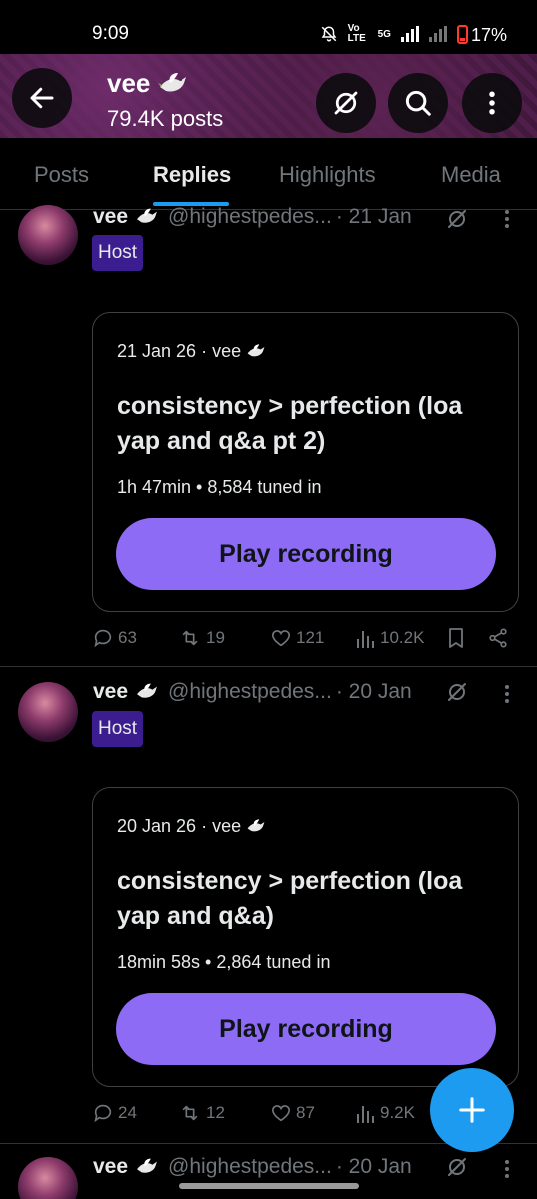 The height and width of the screenshot is (1199, 537). I want to click on tab-media: Media, so click(471, 175).